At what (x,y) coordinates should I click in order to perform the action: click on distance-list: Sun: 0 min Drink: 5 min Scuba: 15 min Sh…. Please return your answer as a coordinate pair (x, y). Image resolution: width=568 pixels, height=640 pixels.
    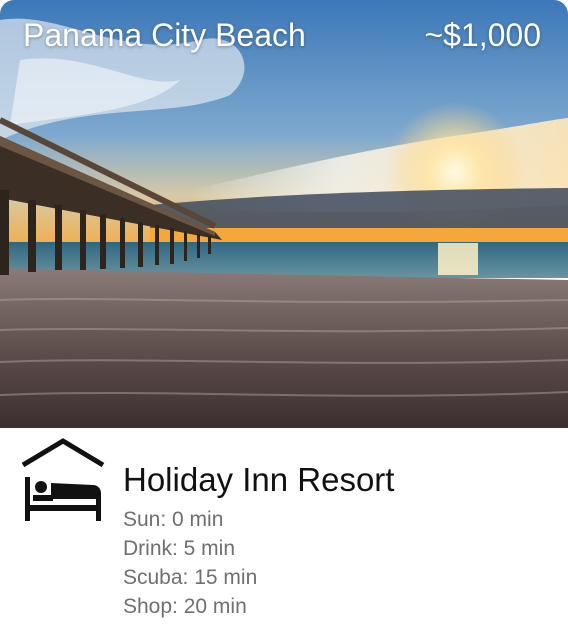
    Looking at the image, I should click on (190, 563).